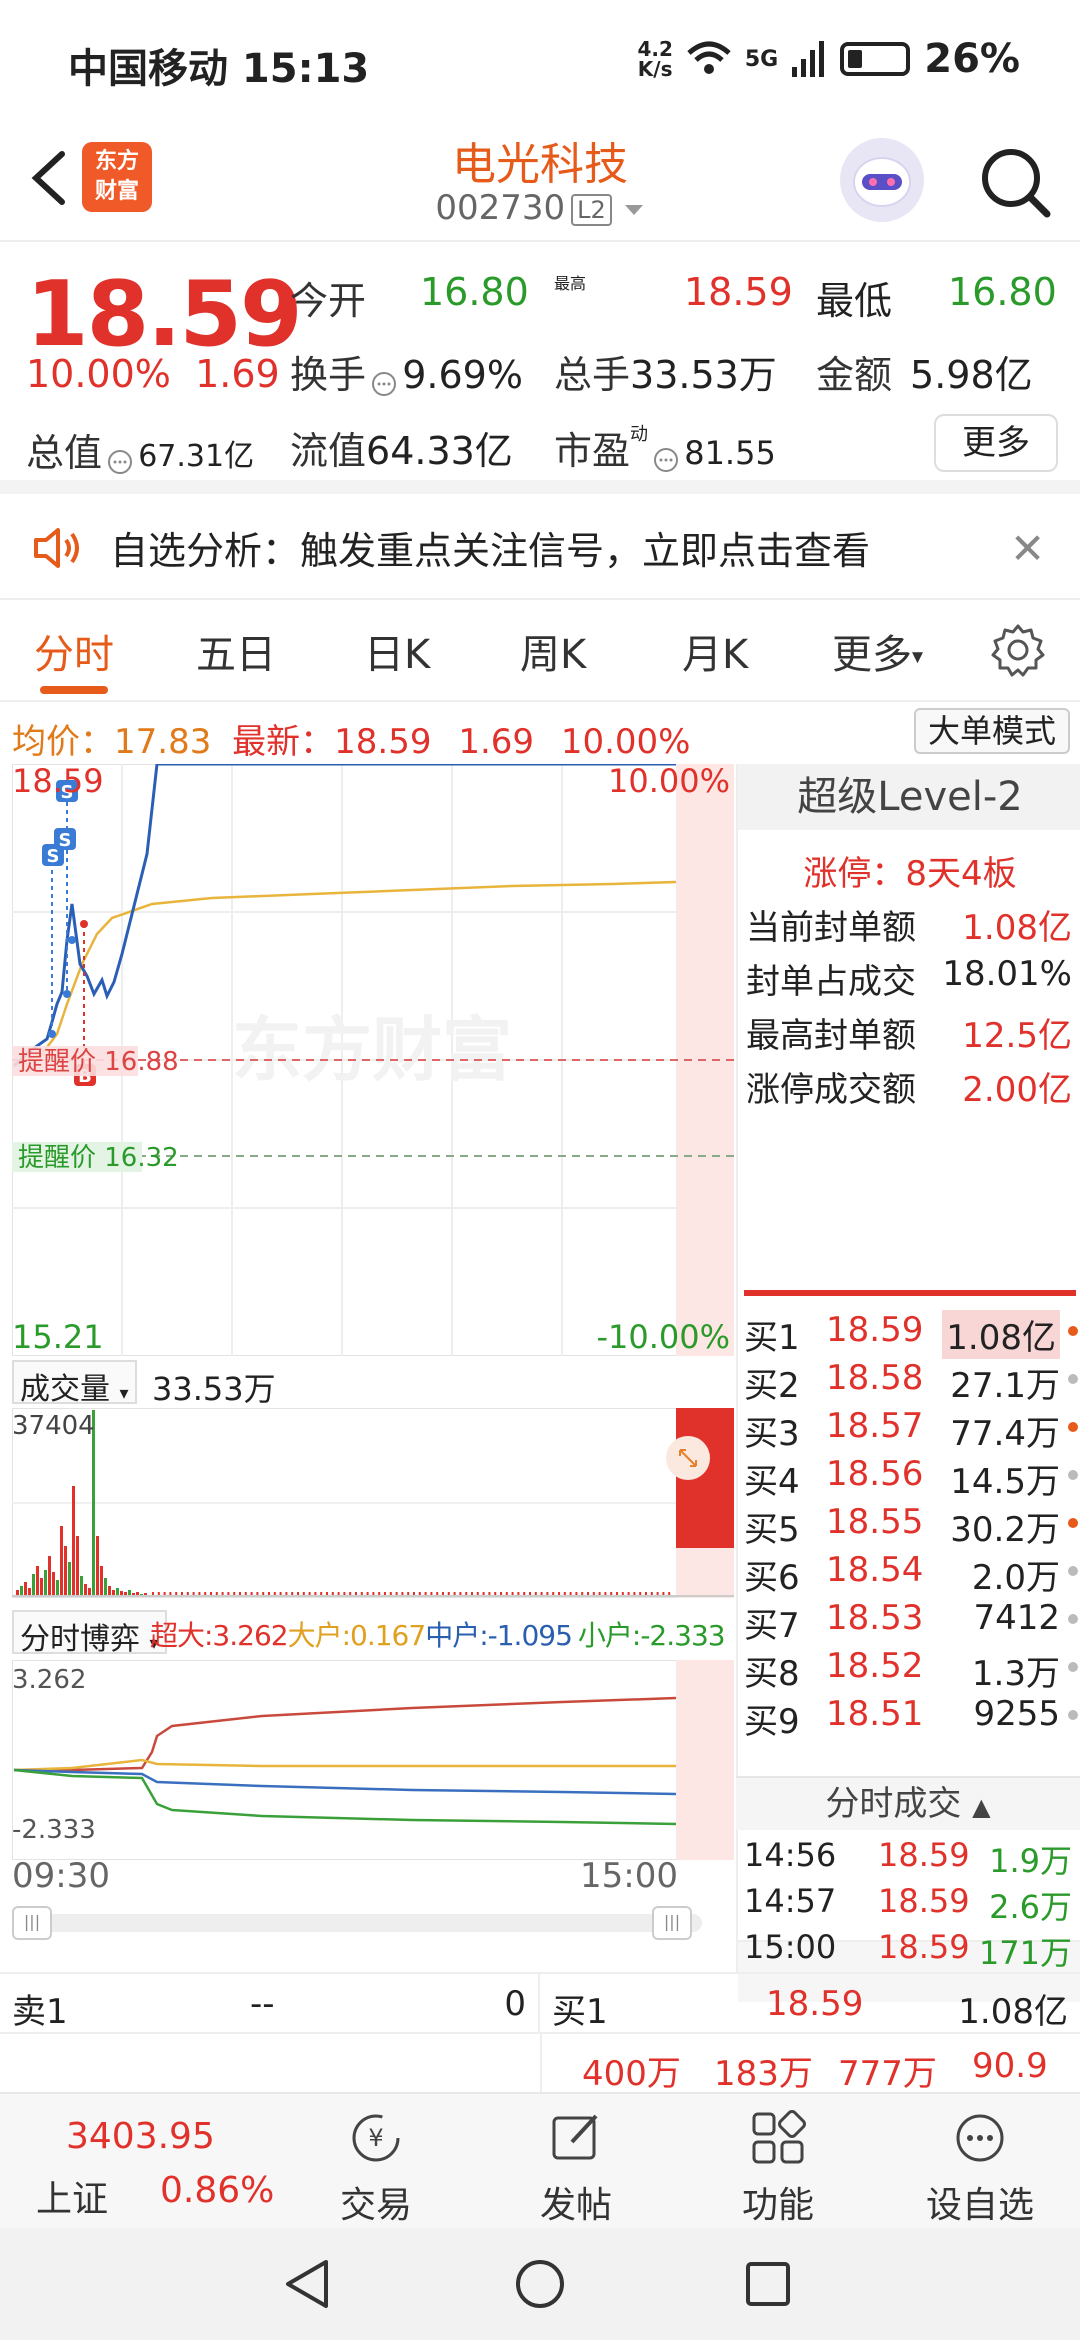 The image size is (1080, 2340). I want to click on level2-metric-label: 封单占成交, so click(831, 982).